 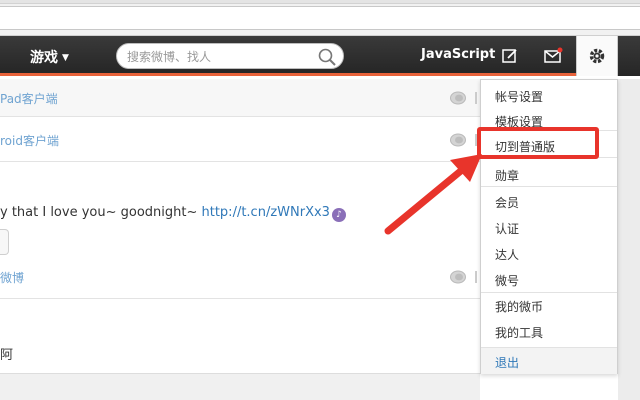 What do you see at coordinates (240, 140) in the screenshot?
I see `feed-item: roid客户端` at bounding box center [240, 140].